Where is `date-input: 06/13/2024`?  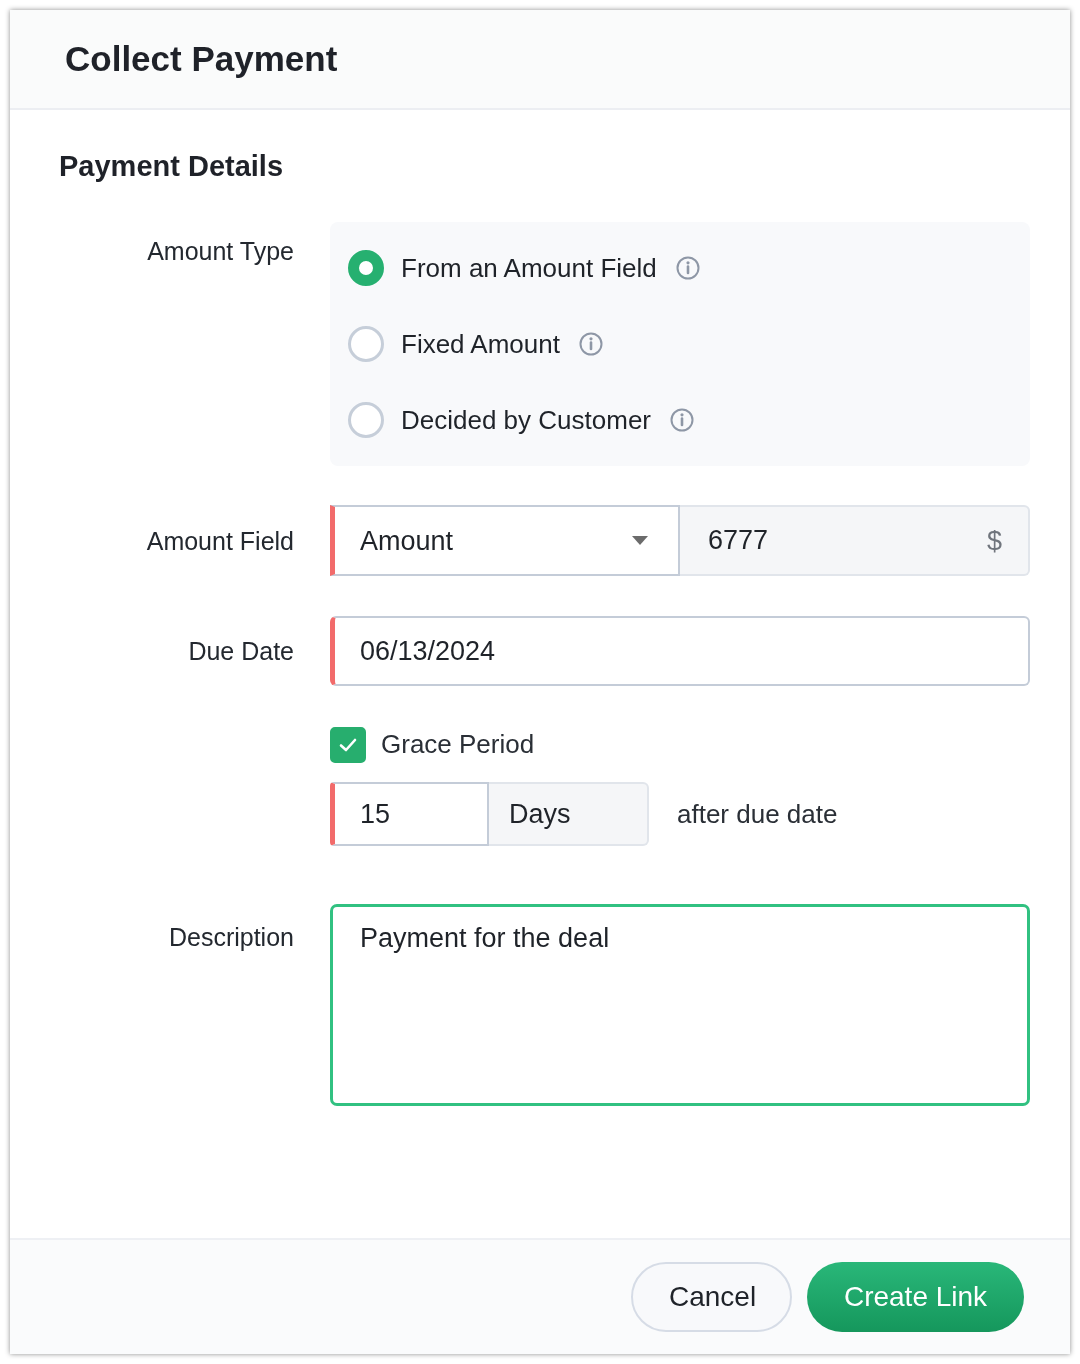
date-input: 06/13/2024 is located at coordinates (680, 651).